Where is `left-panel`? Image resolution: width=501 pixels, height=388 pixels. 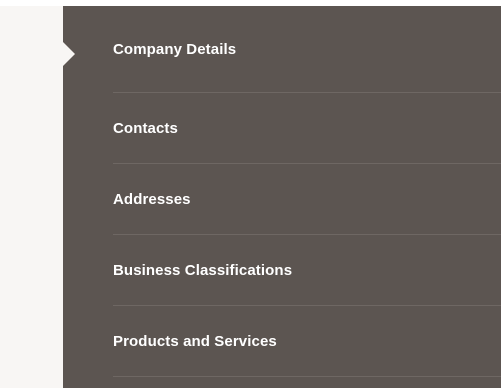
left-panel is located at coordinates (31, 197).